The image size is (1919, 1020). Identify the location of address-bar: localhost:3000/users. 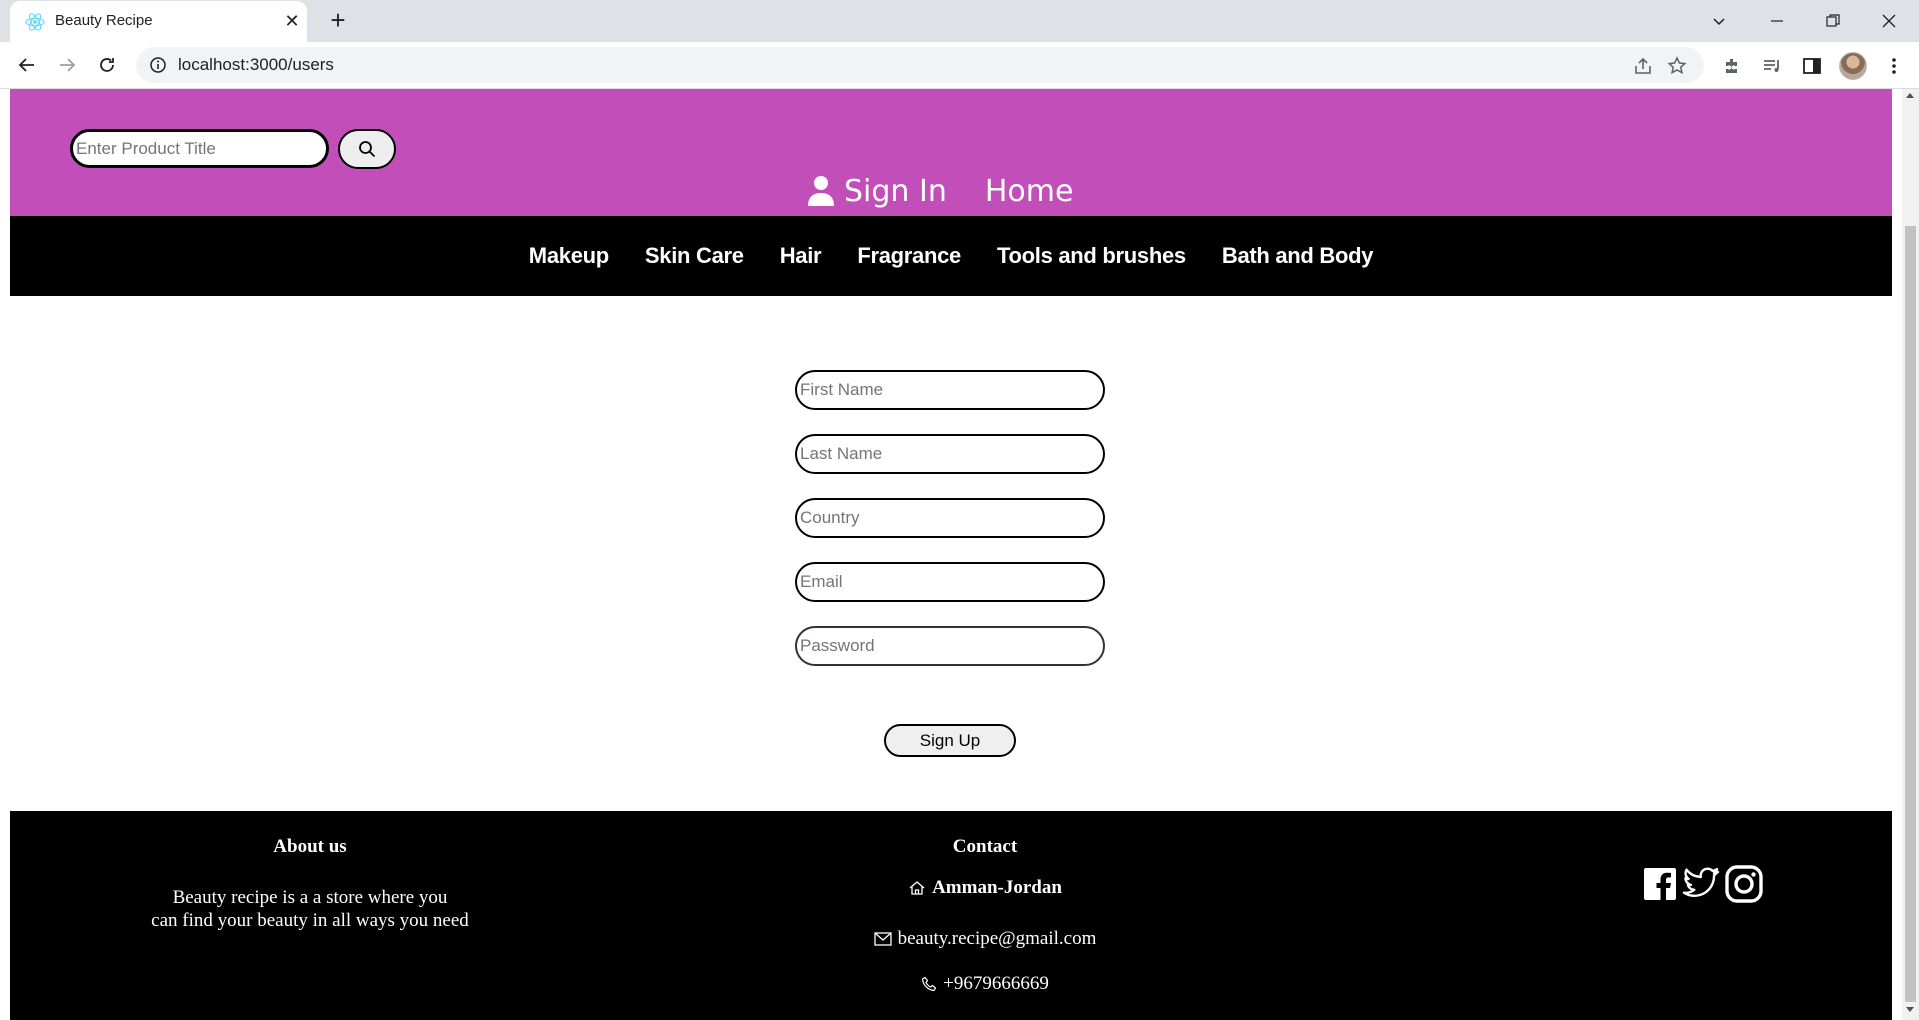
(920, 65).